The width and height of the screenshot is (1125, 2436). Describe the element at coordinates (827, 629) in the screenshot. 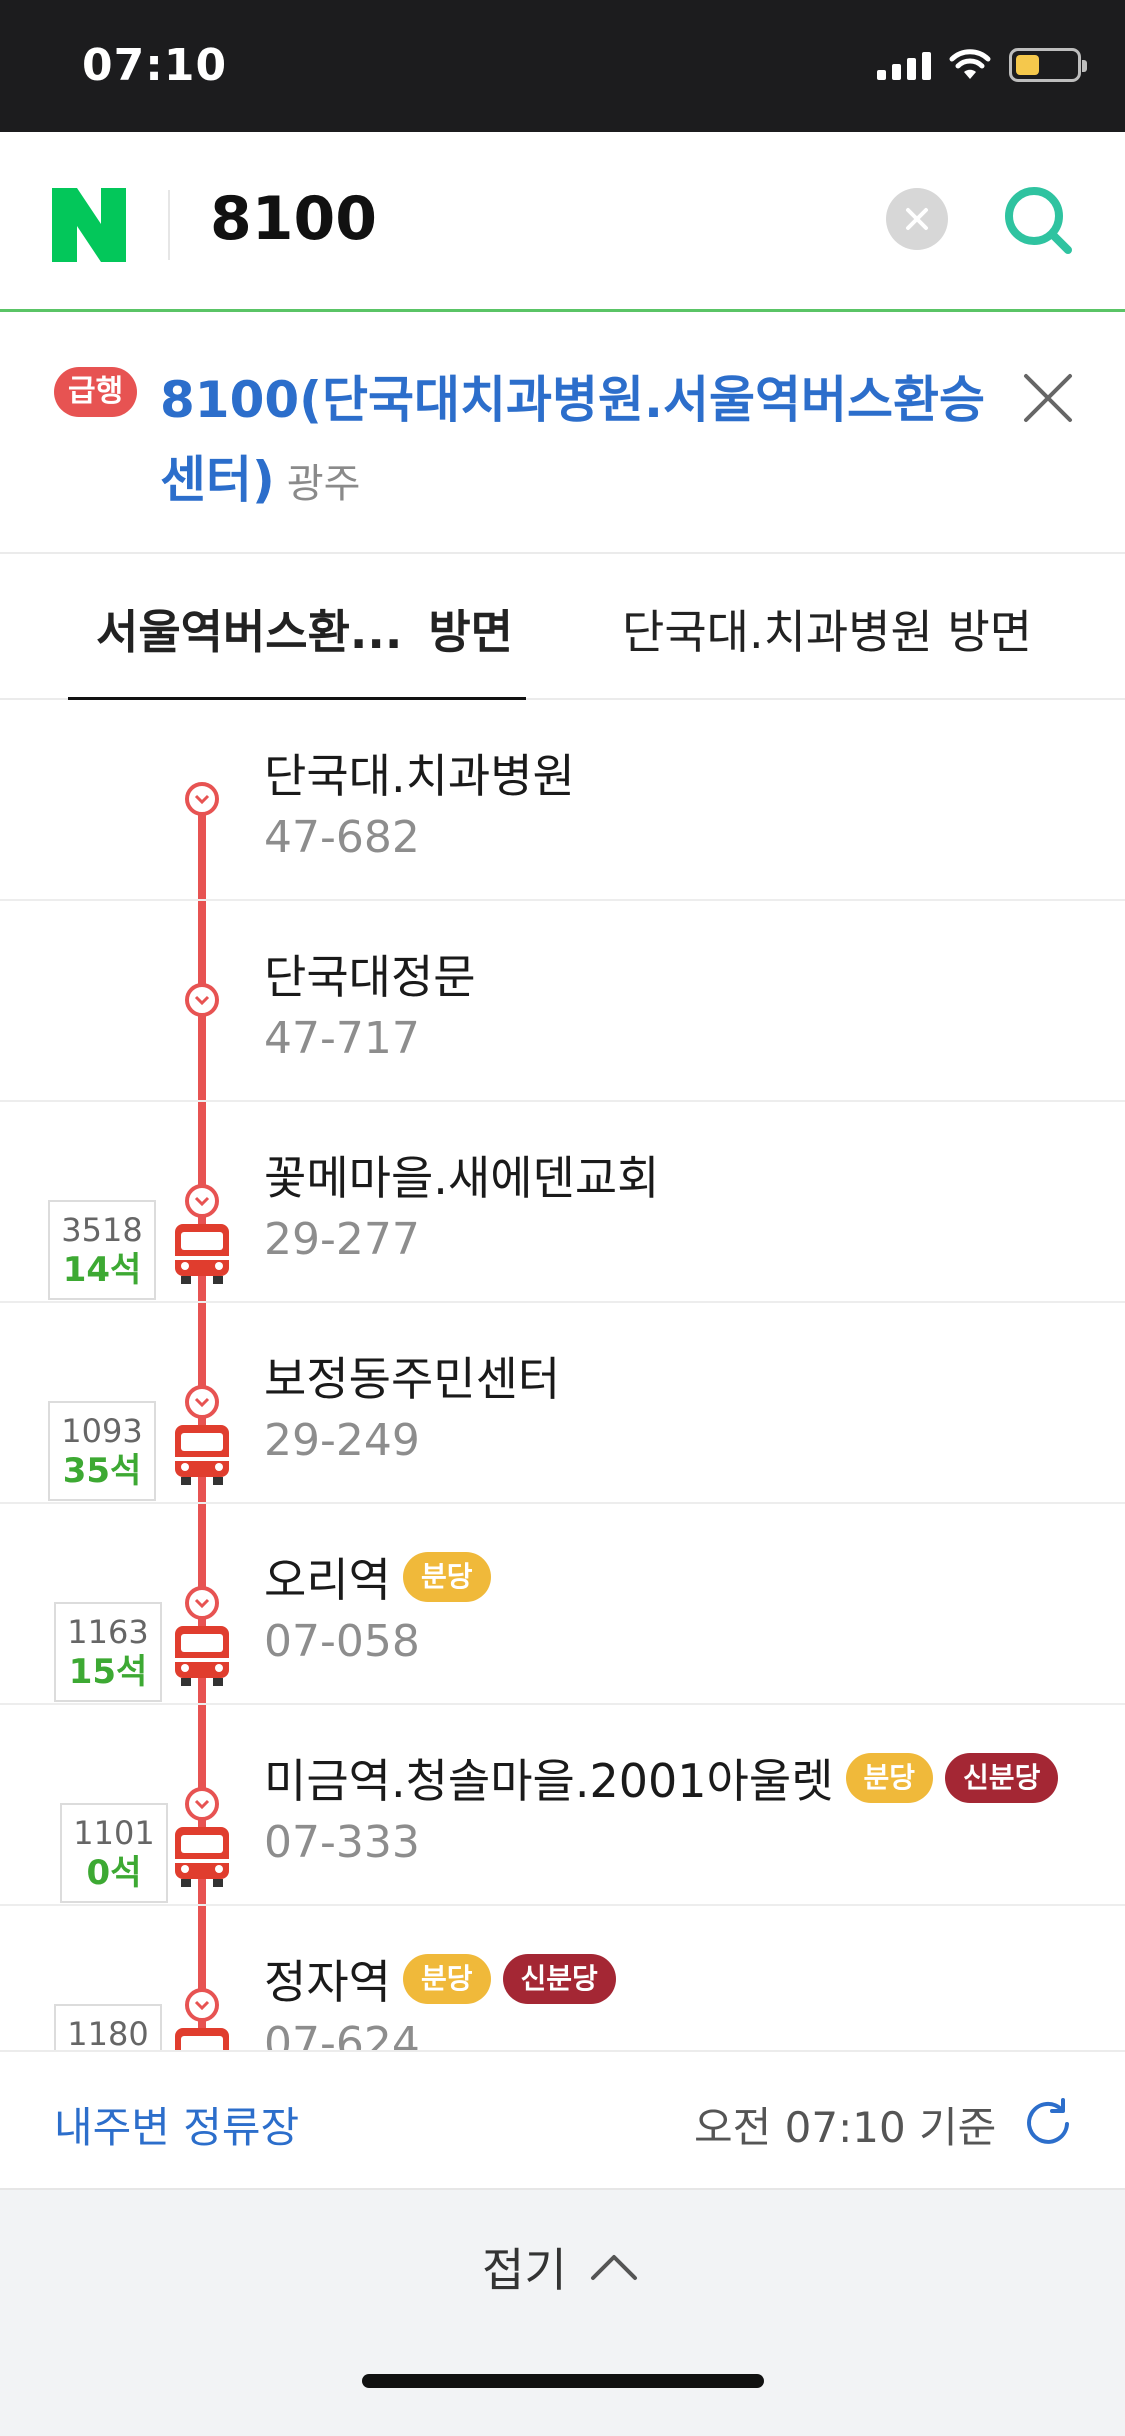

I see `tab-direction-dankook: 단국대.치과병원 방면` at that location.